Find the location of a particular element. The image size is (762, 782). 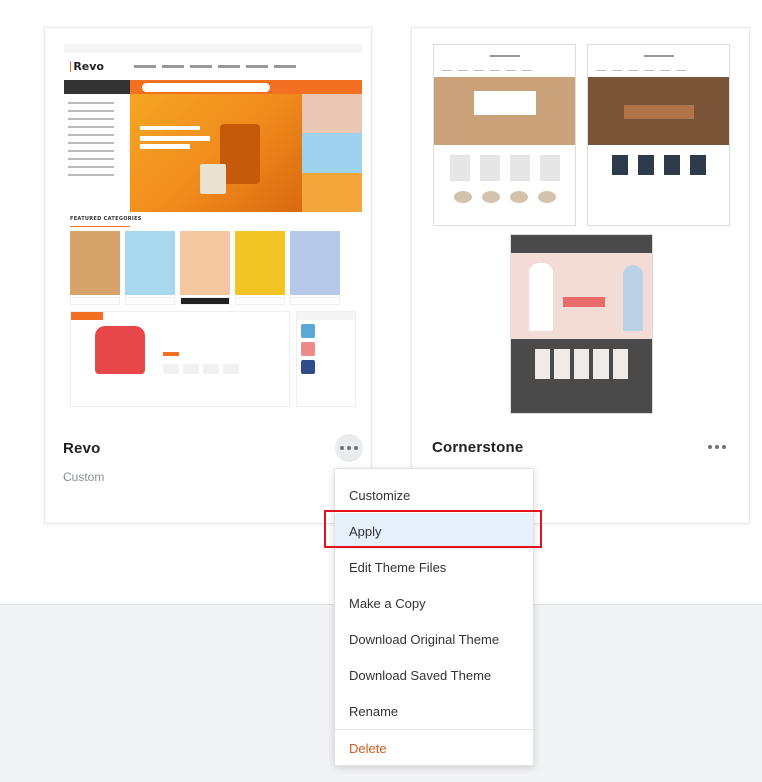

menu-item-download-original-theme: Download Original Theme is located at coordinates (434, 639).